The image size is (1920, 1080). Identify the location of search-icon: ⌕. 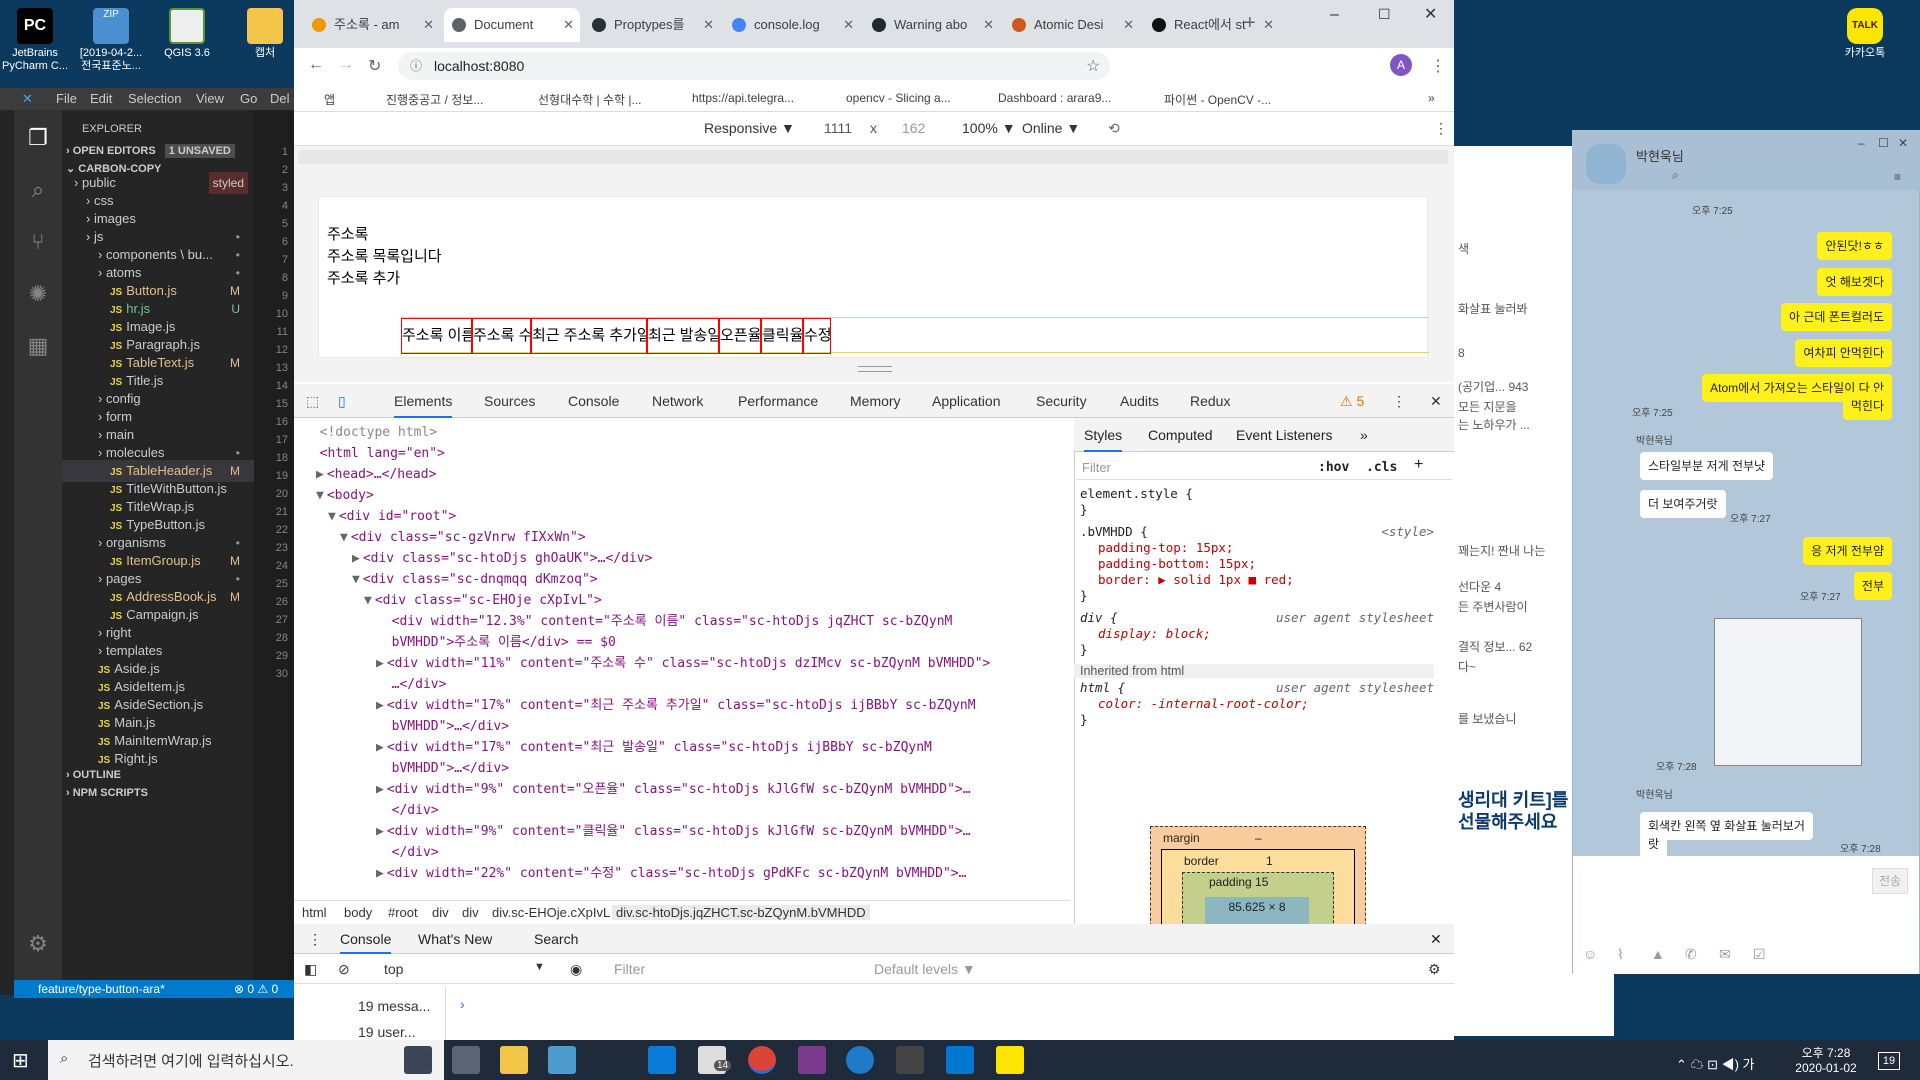
(38, 190).